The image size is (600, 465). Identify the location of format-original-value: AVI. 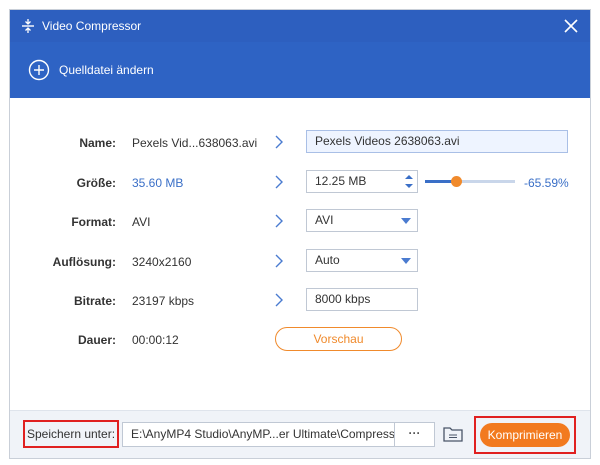
(141, 222).